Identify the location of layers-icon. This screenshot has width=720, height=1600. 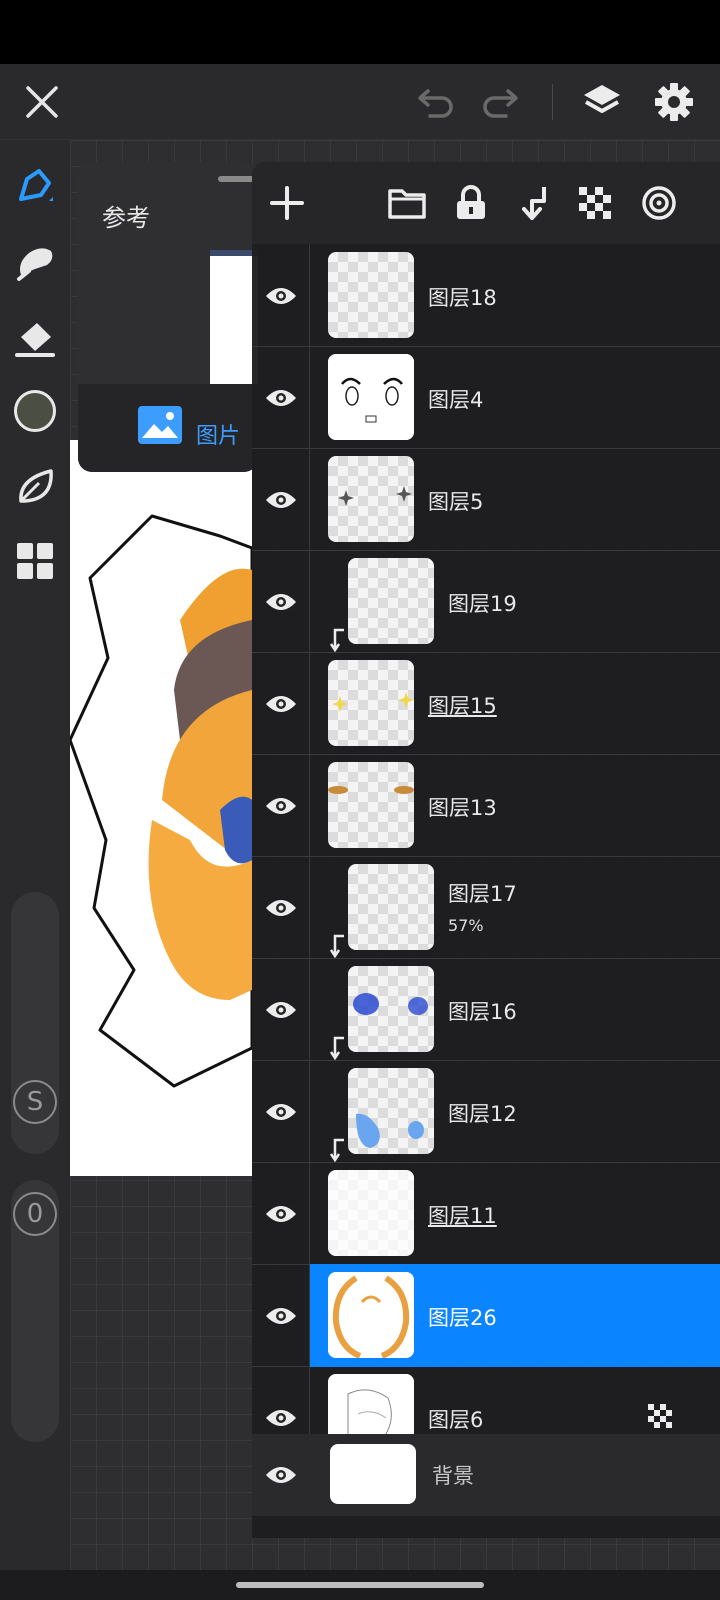
(602, 102).